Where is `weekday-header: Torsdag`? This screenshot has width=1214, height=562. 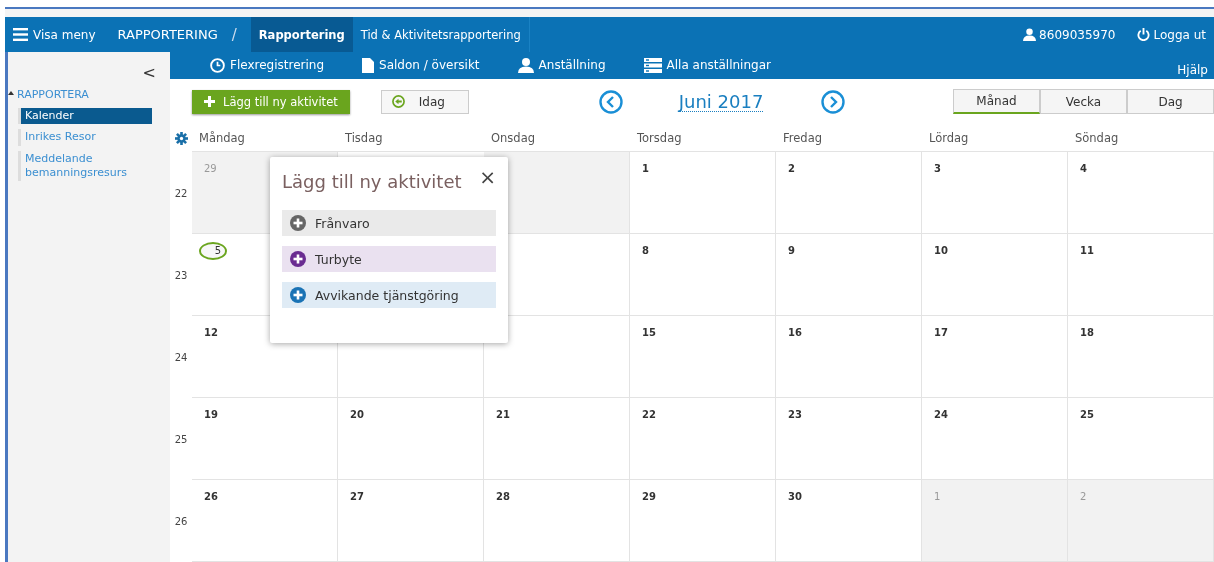
weekday-header: Torsdag is located at coordinates (659, 138).